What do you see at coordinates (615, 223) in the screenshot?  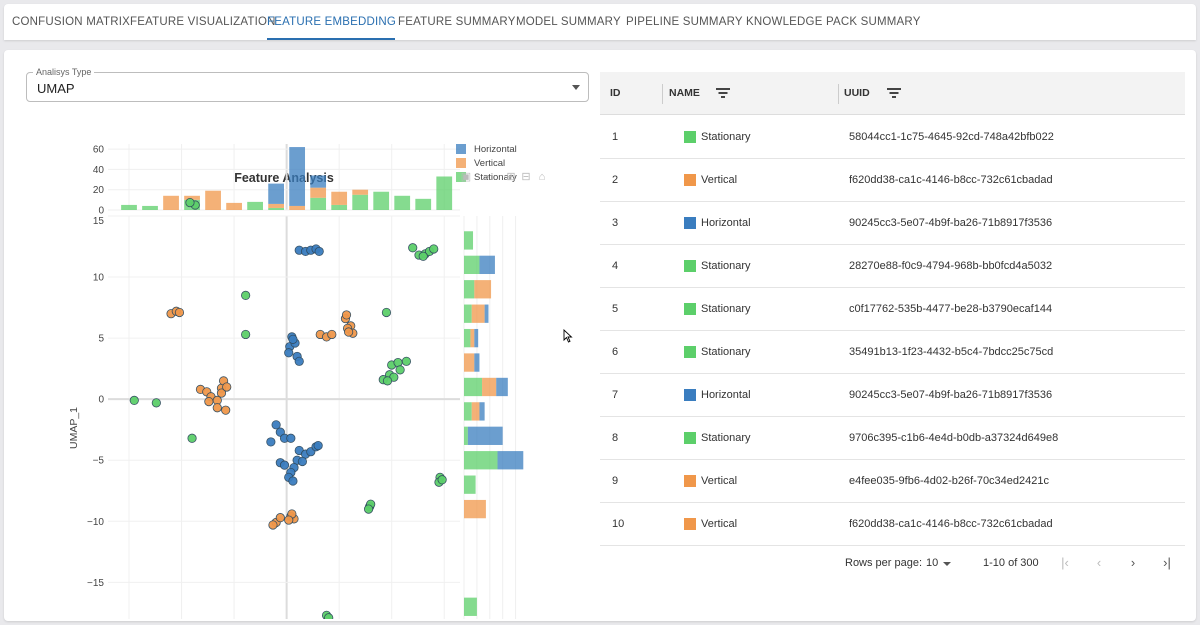 I see `row-id: 3` at bounding box center [615, 223].